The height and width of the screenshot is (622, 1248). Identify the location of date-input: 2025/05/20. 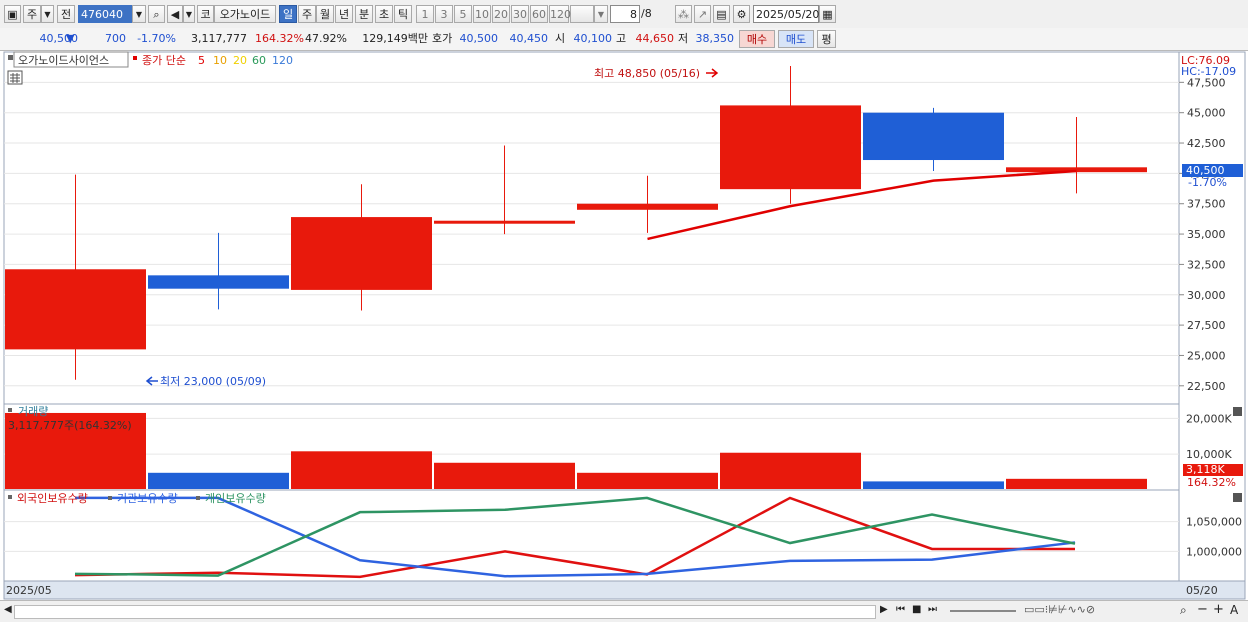
(786, 14).